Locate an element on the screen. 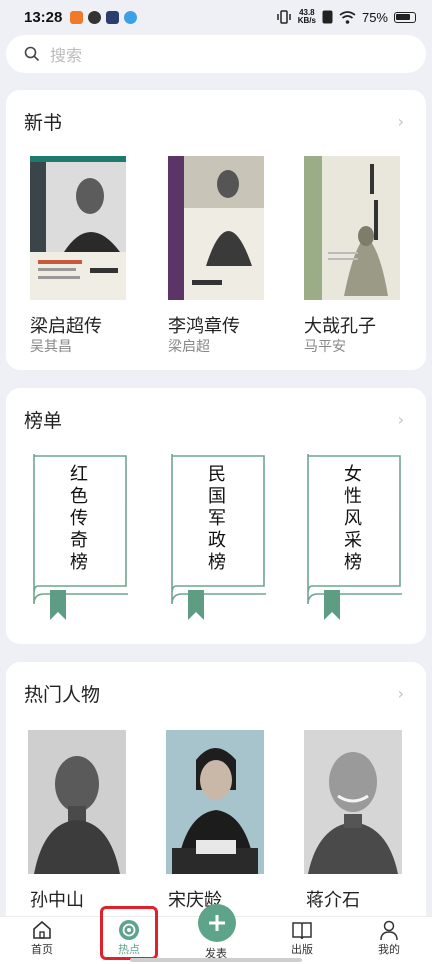  book-title: 大哉孔子 is located at coordinates (340, 325).